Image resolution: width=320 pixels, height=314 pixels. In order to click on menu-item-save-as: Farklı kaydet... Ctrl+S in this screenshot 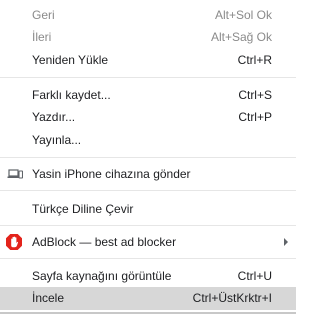, I will do `click(148, 95)`.